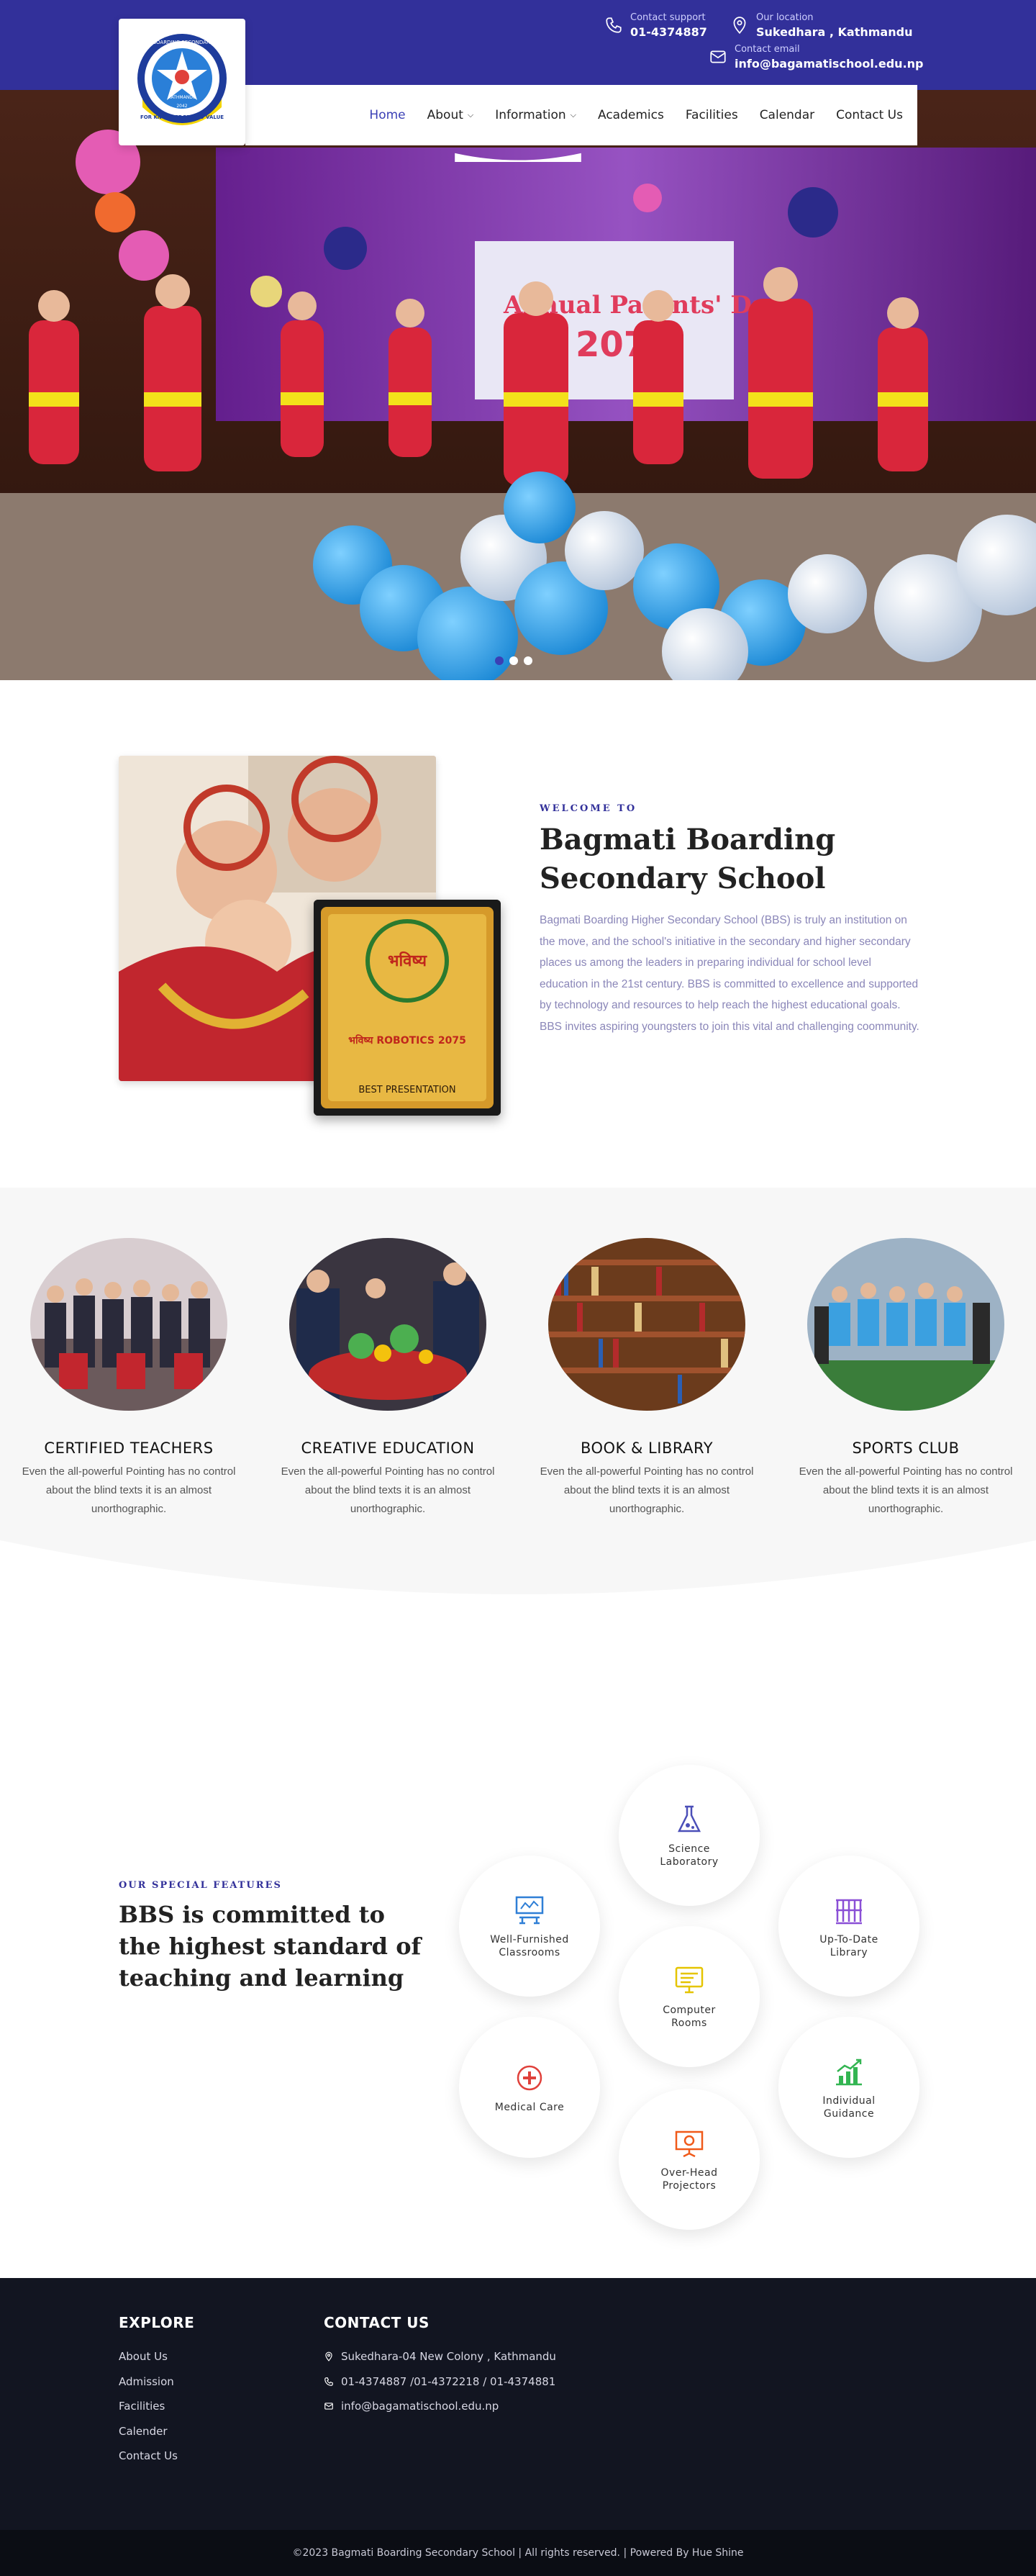 The image size is (1036, 2576). What do you see at coordinates (849, 1946) in the screenshot?
I see `special-label-library: Up-To-Date Library` at bounding box center [849, 1946].